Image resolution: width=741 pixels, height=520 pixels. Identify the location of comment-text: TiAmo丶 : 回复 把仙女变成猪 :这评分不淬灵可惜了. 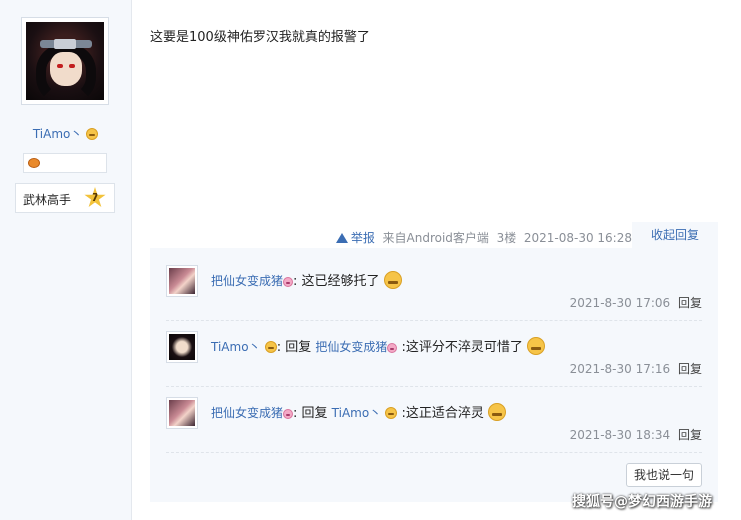
(378, 345).